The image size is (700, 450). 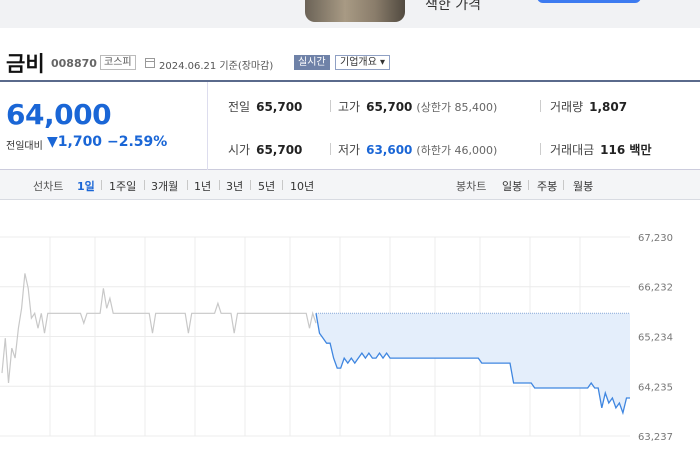 I want to click on market-badge: 코스피, so click(x=118, y=62).